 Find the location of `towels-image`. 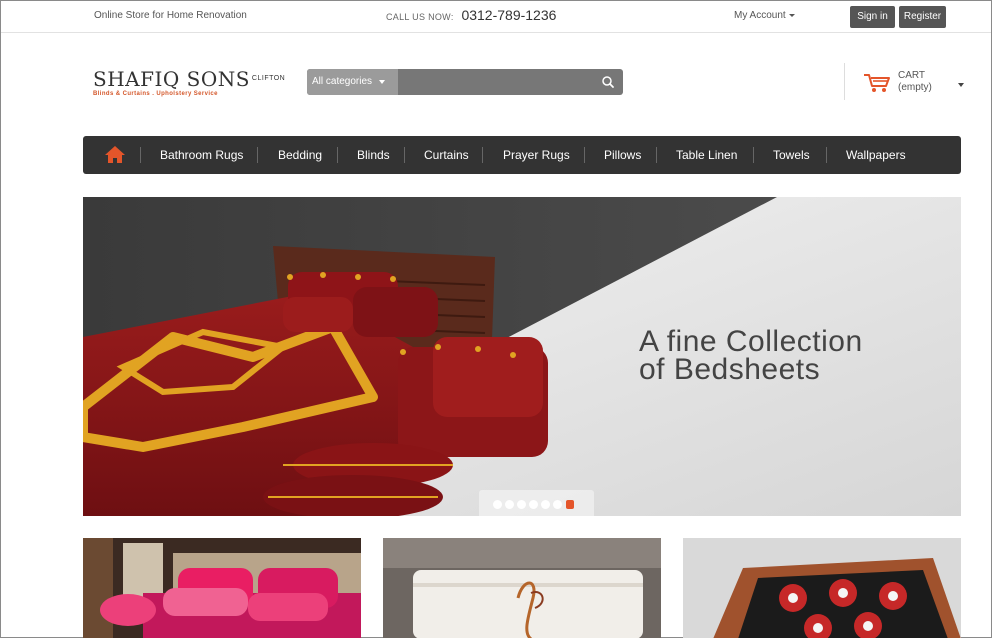

towels-image is located at coordinates (522, 588).